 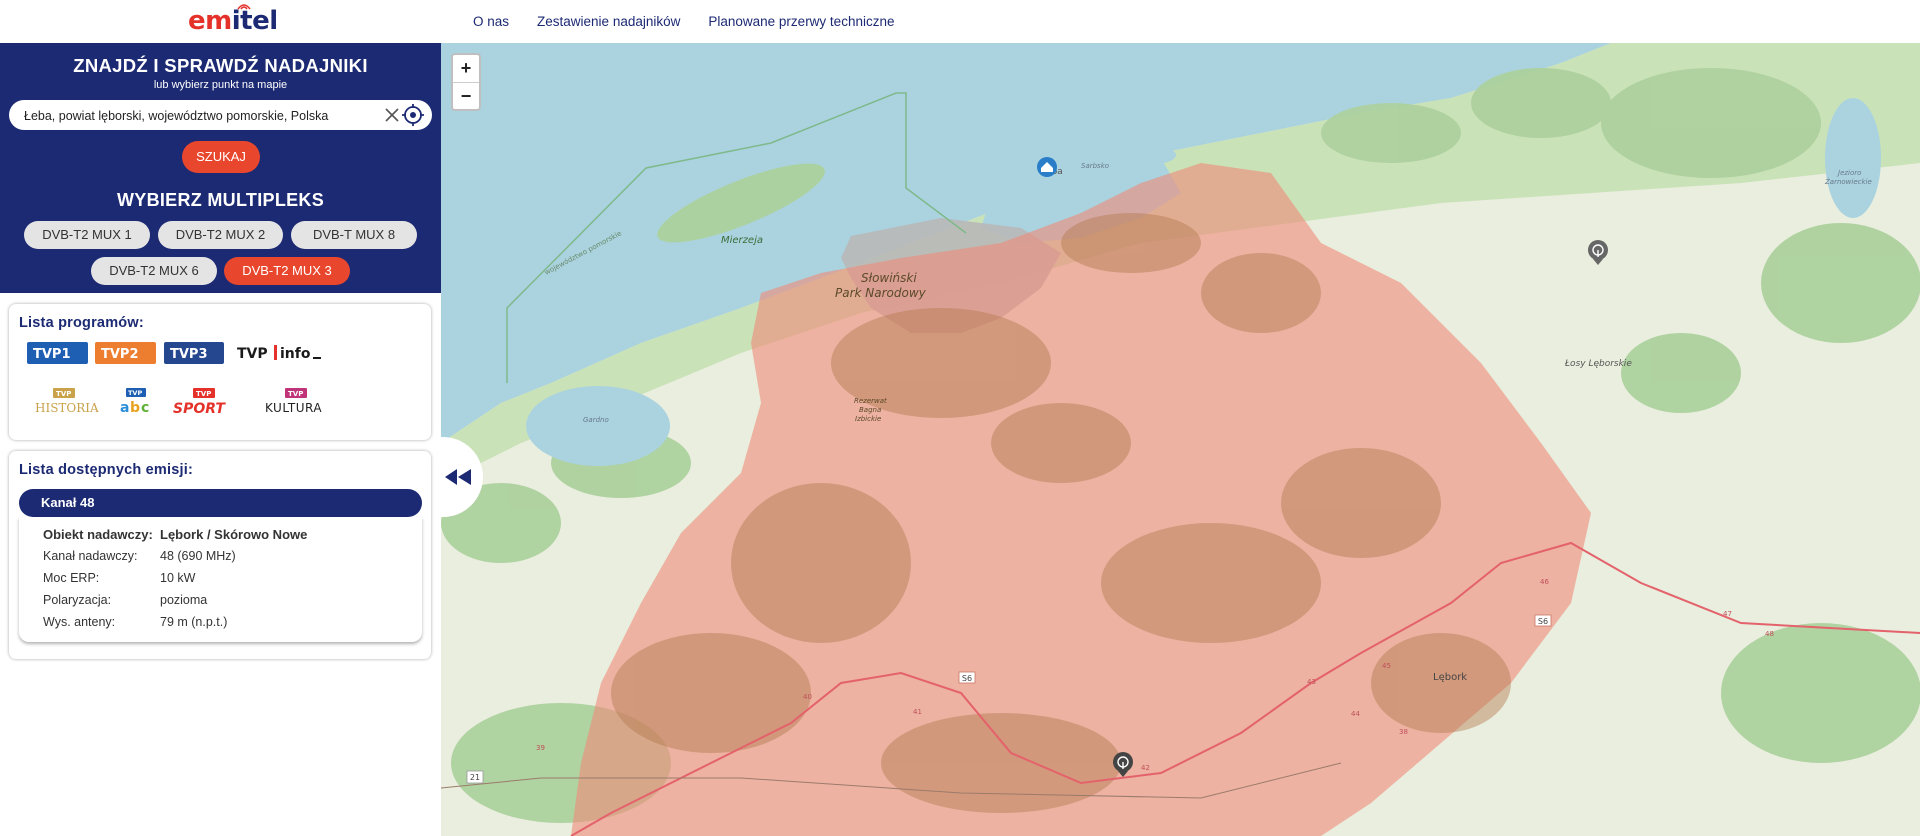 I want to click on lake-zarnowieckie, so click(x=1853, y=158).